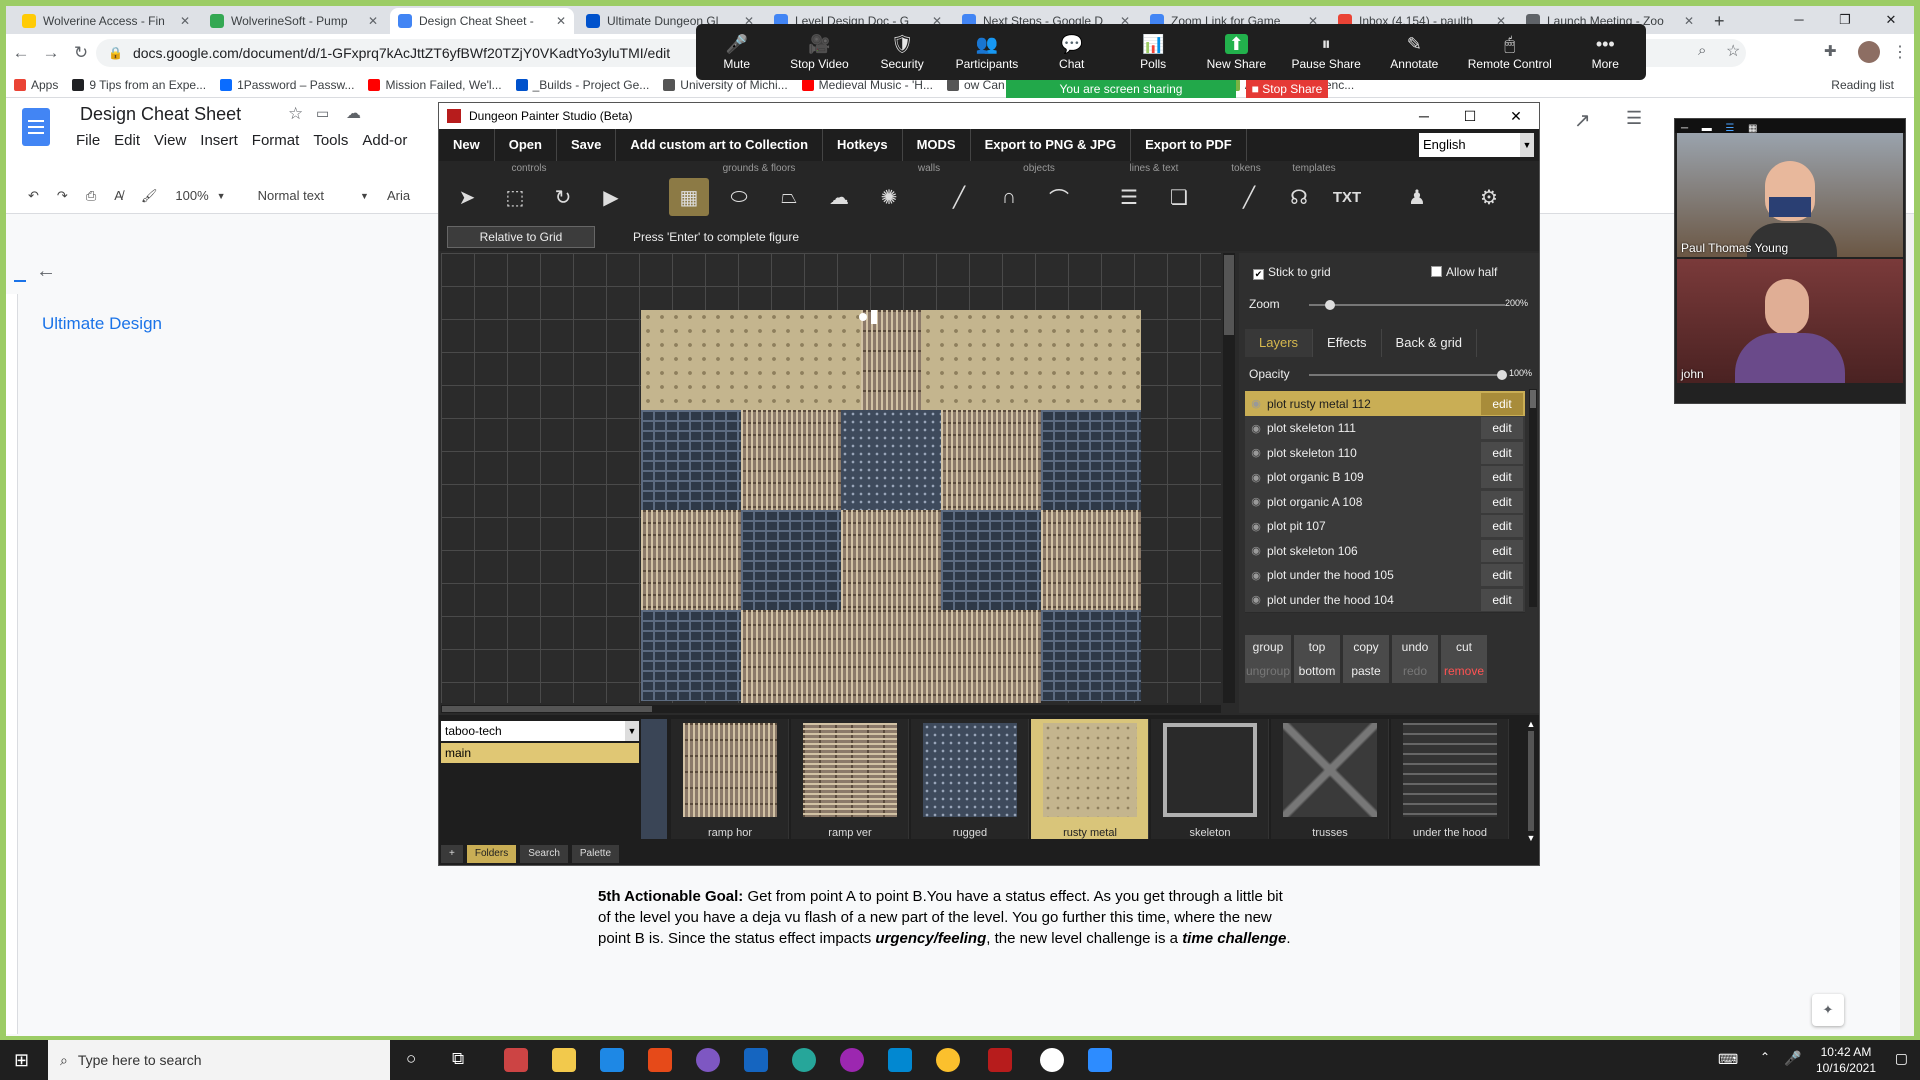  I want to click on library-scrollbar: ▲ ▼, so click(1531, 788).